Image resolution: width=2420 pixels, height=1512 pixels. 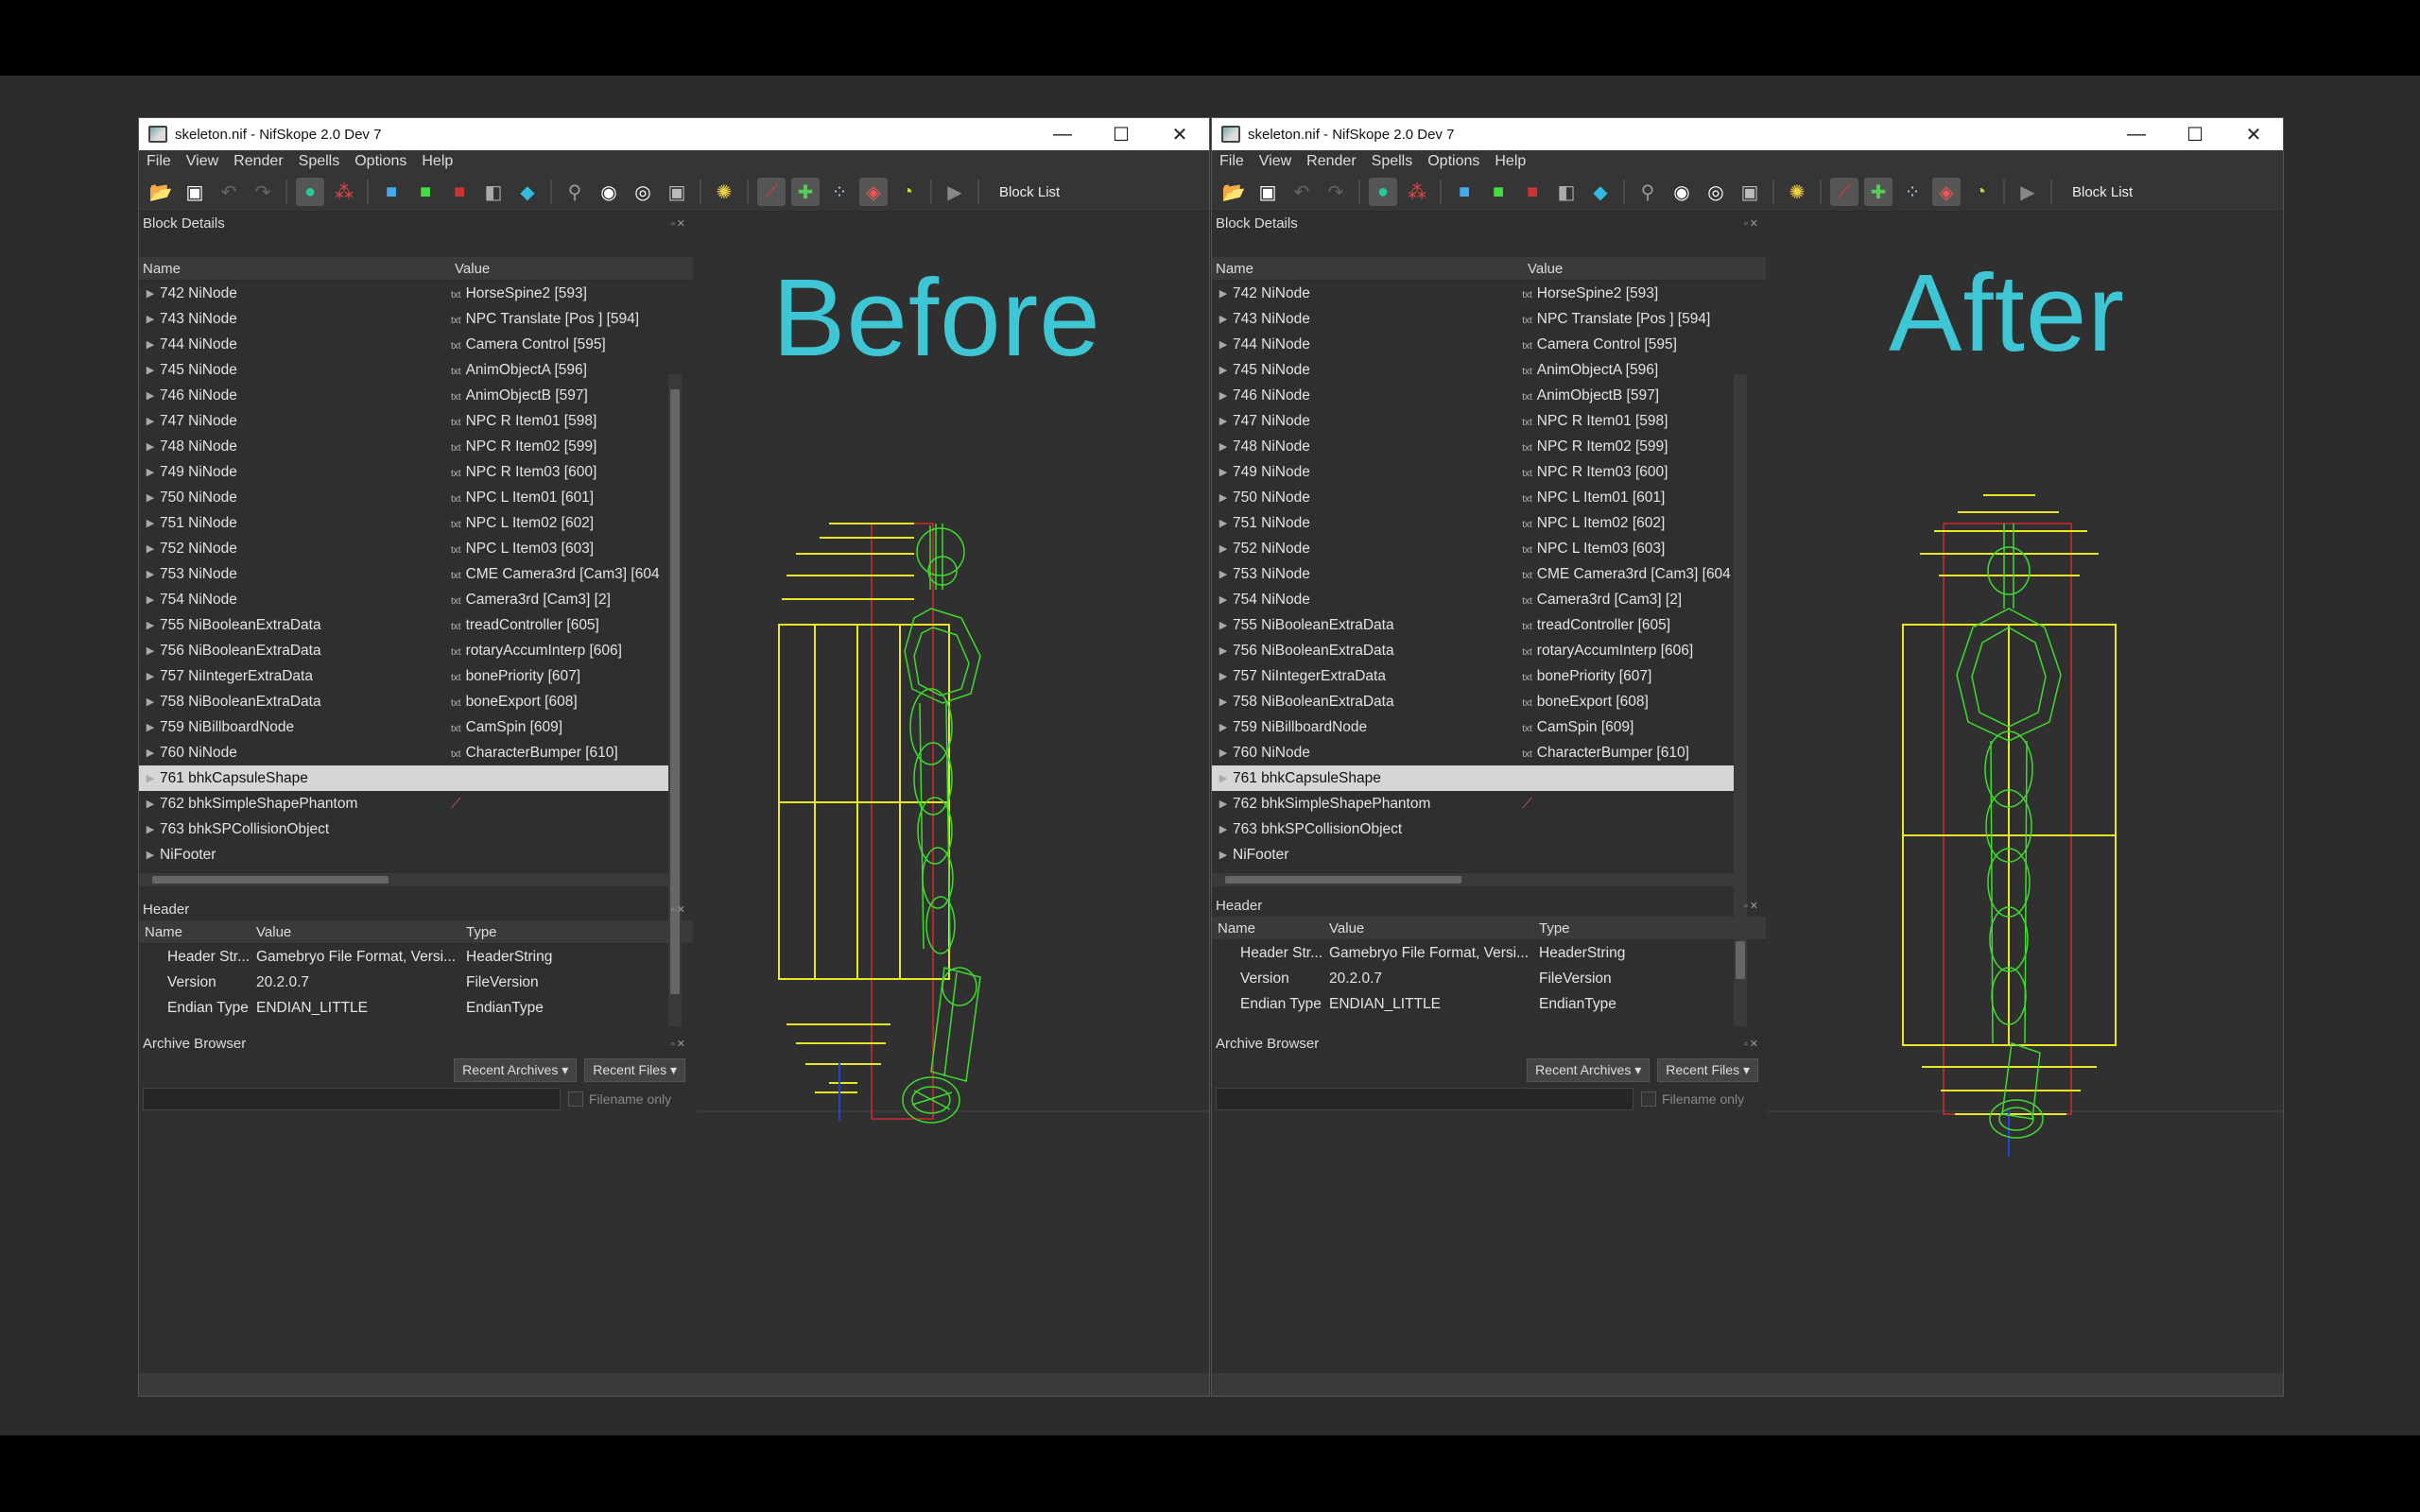 What do you see at coordinates (1797, 192) in the screenshot?
I see `light-icon: ✺` at bounding box center [1797, 192].